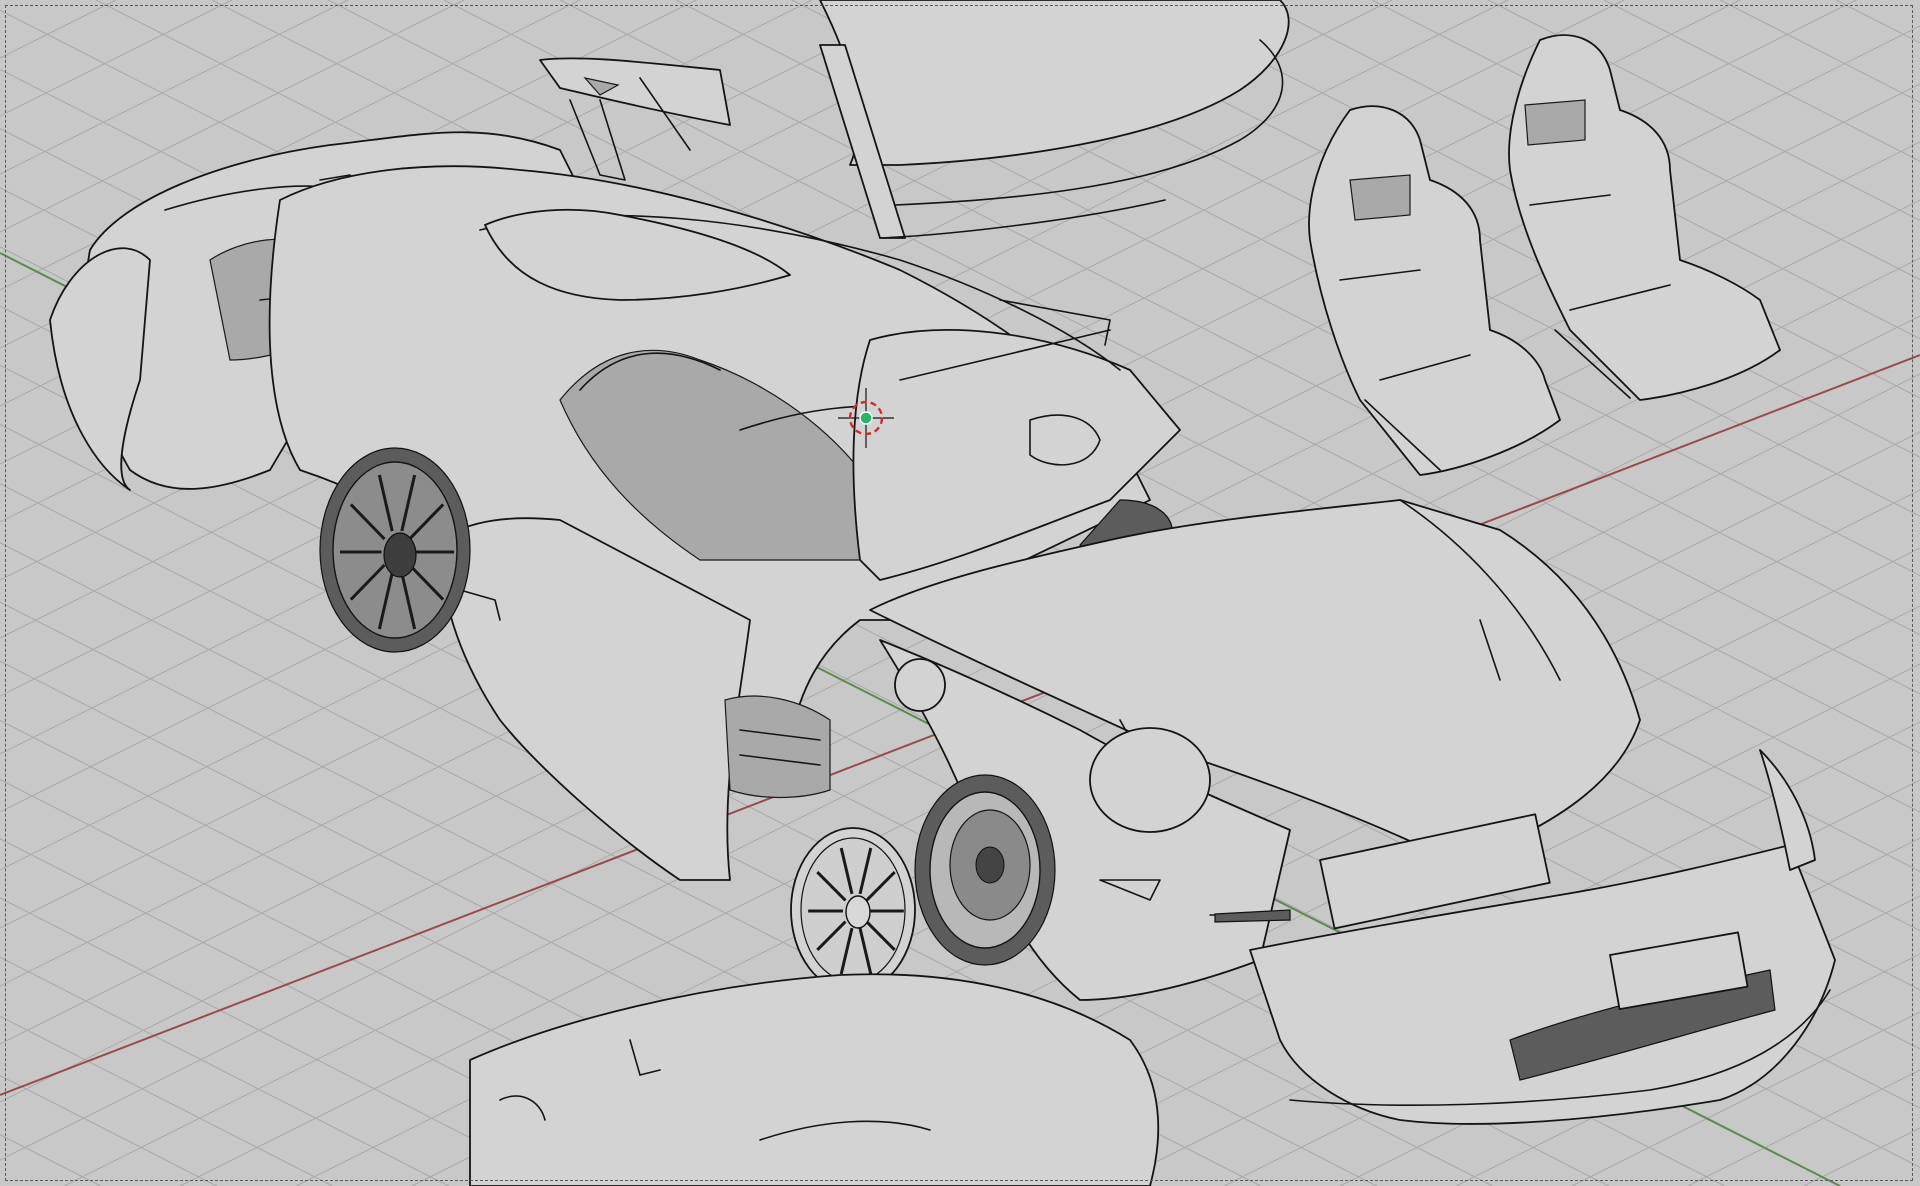  What do you see at coordinates (1644, 217) in the screenshot?
I see `racing-seat-right` at bounding box center [1644, 217].